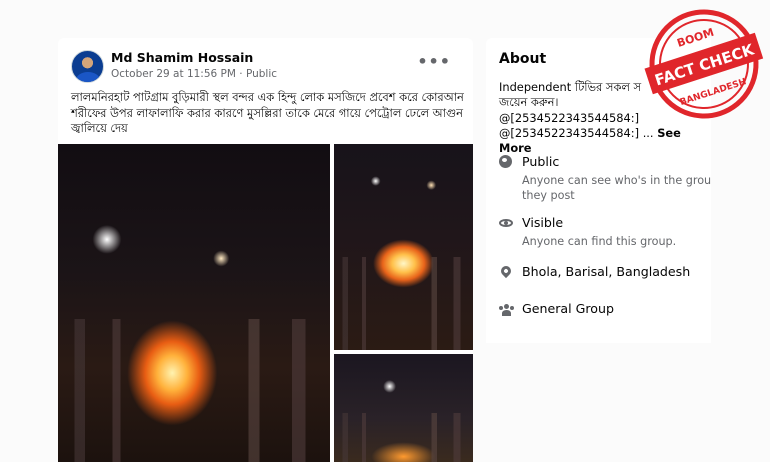  I want to click on about-title: About, so click(523, 59).